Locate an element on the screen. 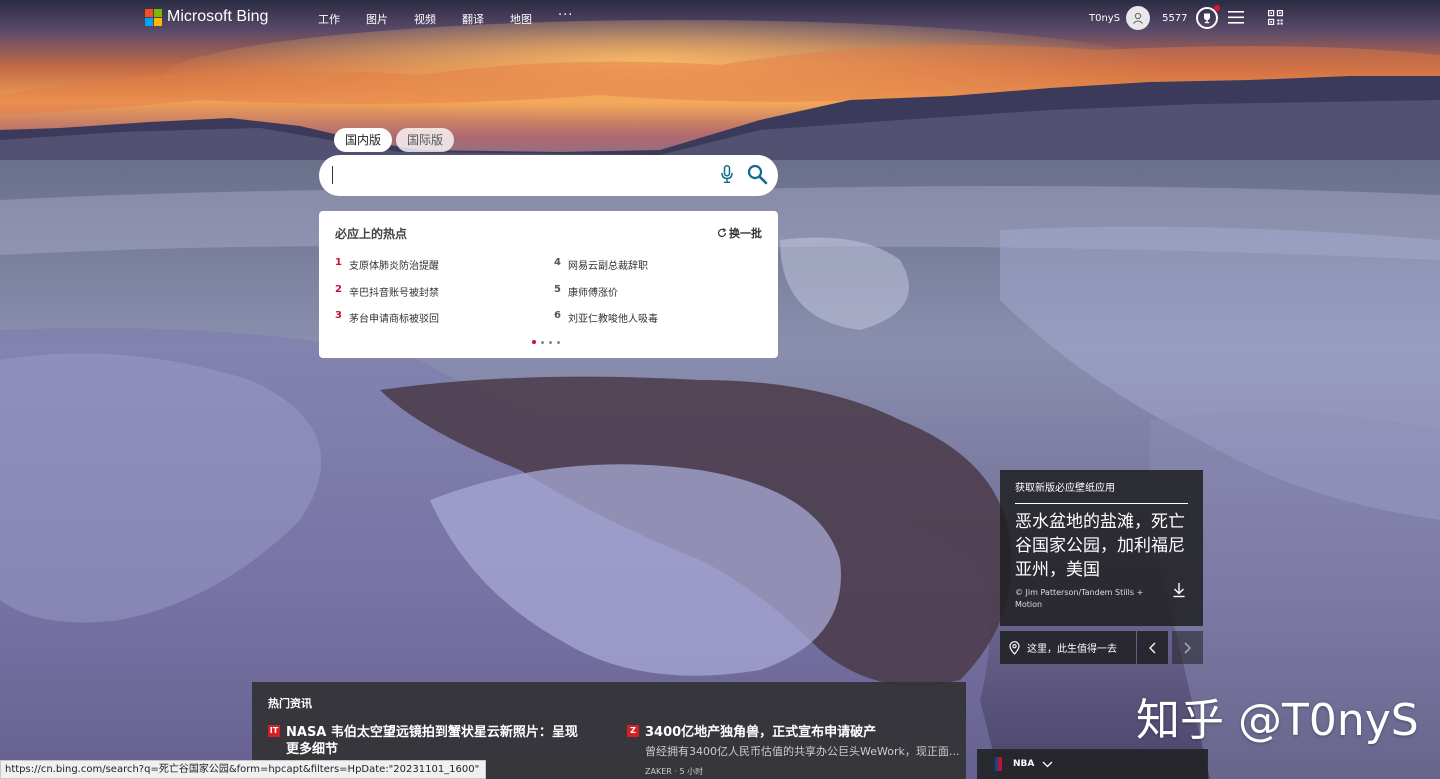  nav-images: 图片 is located at coordinates (377, 19).